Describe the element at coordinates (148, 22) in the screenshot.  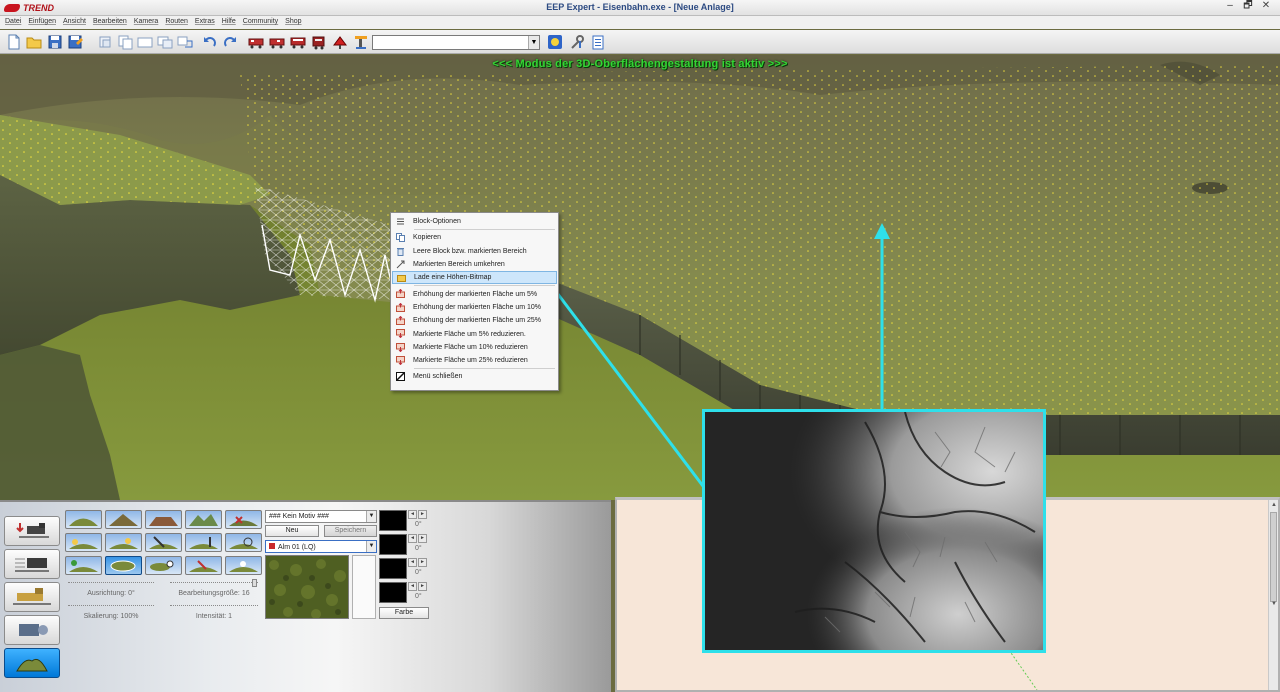
I see `menu-kamera: Kamera` at that location.